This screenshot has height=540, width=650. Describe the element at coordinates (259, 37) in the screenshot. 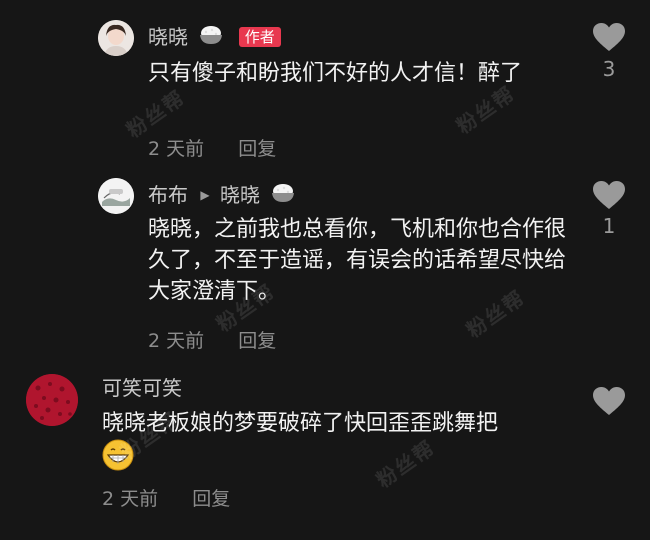

I see `author-badge: 作者` at that location.